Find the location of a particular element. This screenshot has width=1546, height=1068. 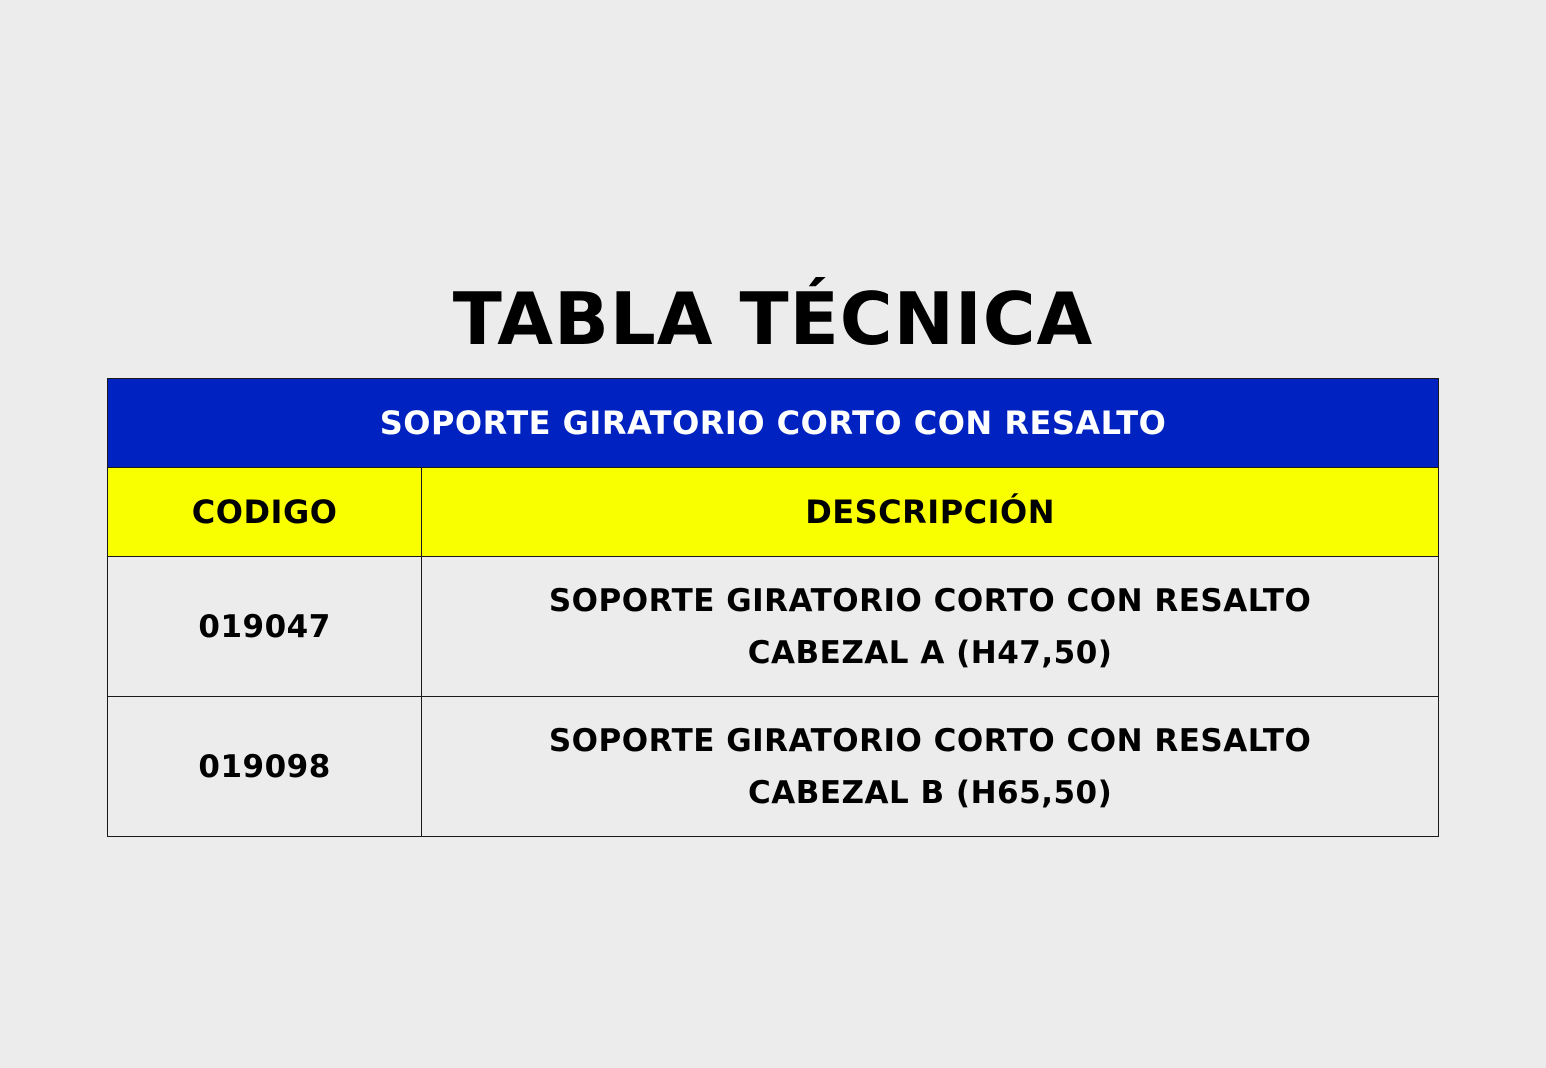

header-code: CODIGO is located at coordinates (264, 512).